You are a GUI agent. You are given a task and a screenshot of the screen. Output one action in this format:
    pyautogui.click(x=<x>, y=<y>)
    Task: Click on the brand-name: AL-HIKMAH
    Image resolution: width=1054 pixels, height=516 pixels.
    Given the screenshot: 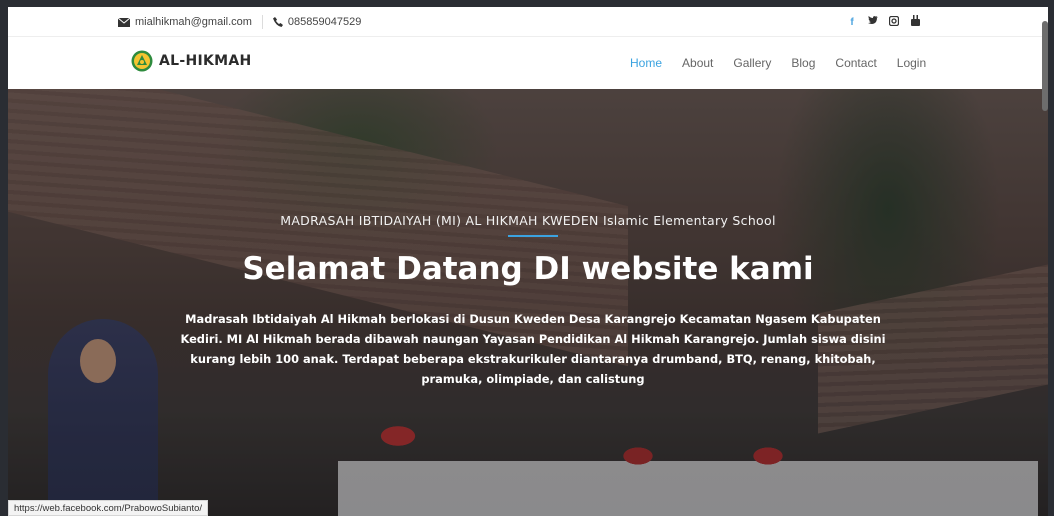 What is the action you would take?
    pyautogui.click(x=205, y=61)
    